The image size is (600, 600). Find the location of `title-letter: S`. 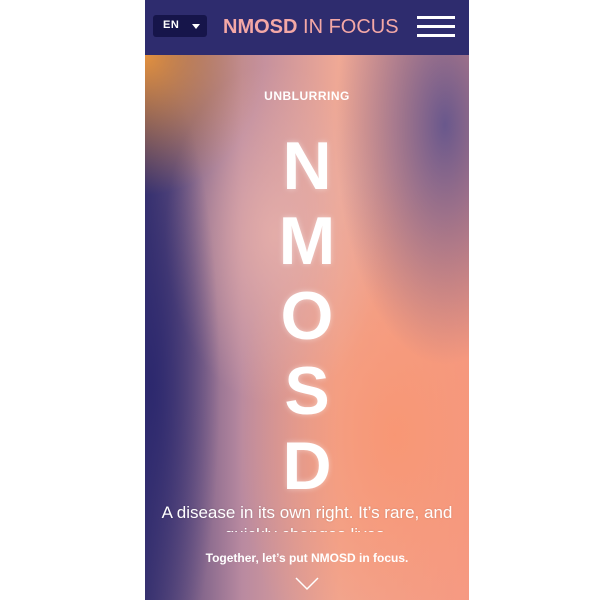

title-letter: S is located at coordinates (307, 391).